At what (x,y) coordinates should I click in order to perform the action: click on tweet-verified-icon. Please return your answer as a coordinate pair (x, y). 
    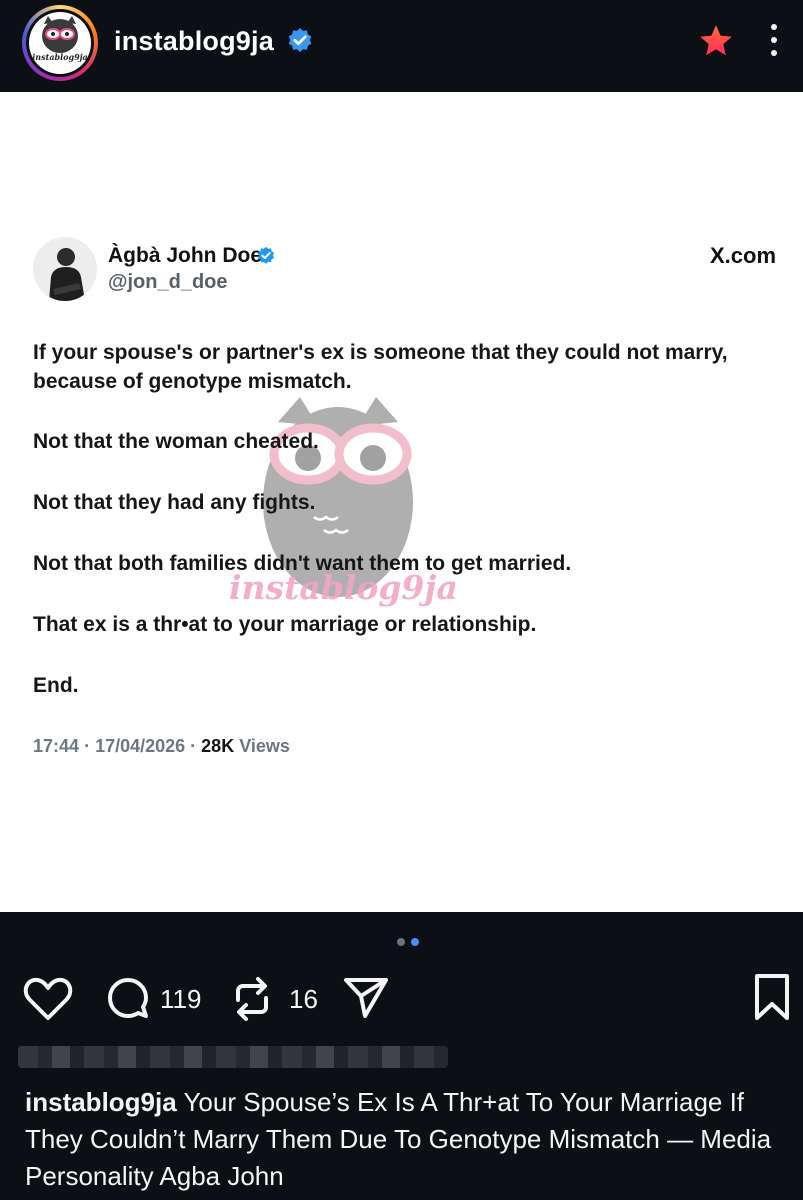
    Looking at the image, I should click on (266, 255).